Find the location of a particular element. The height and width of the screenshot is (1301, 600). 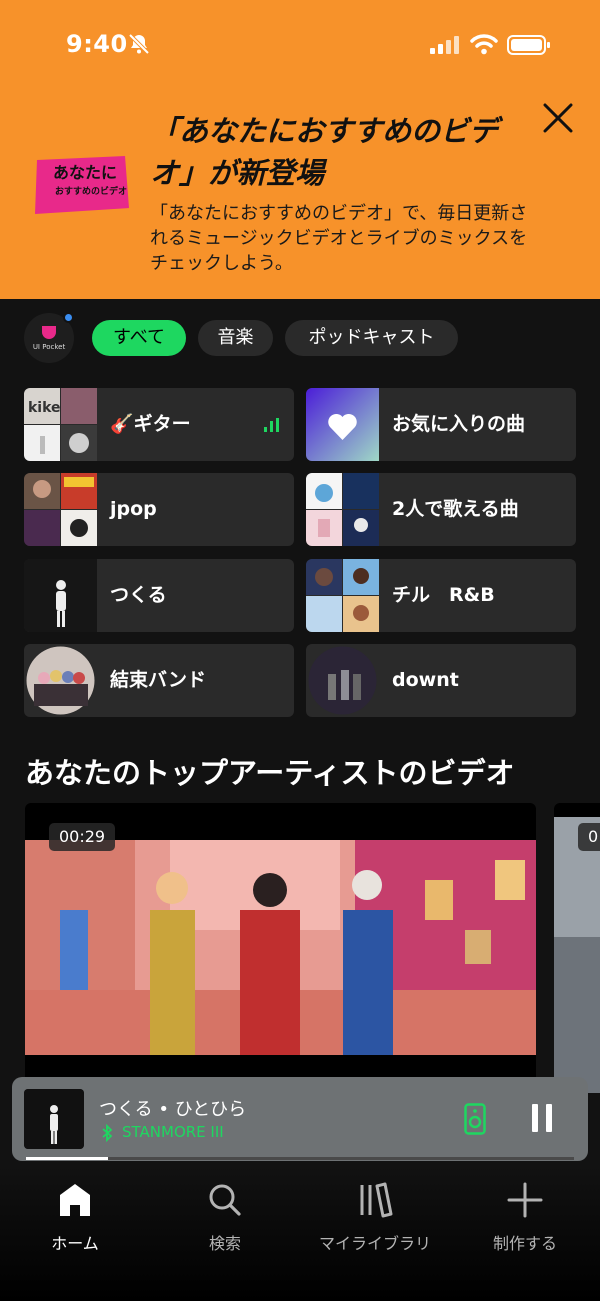

playlist-cover-tsukuru is located at coordinates (60, 595).